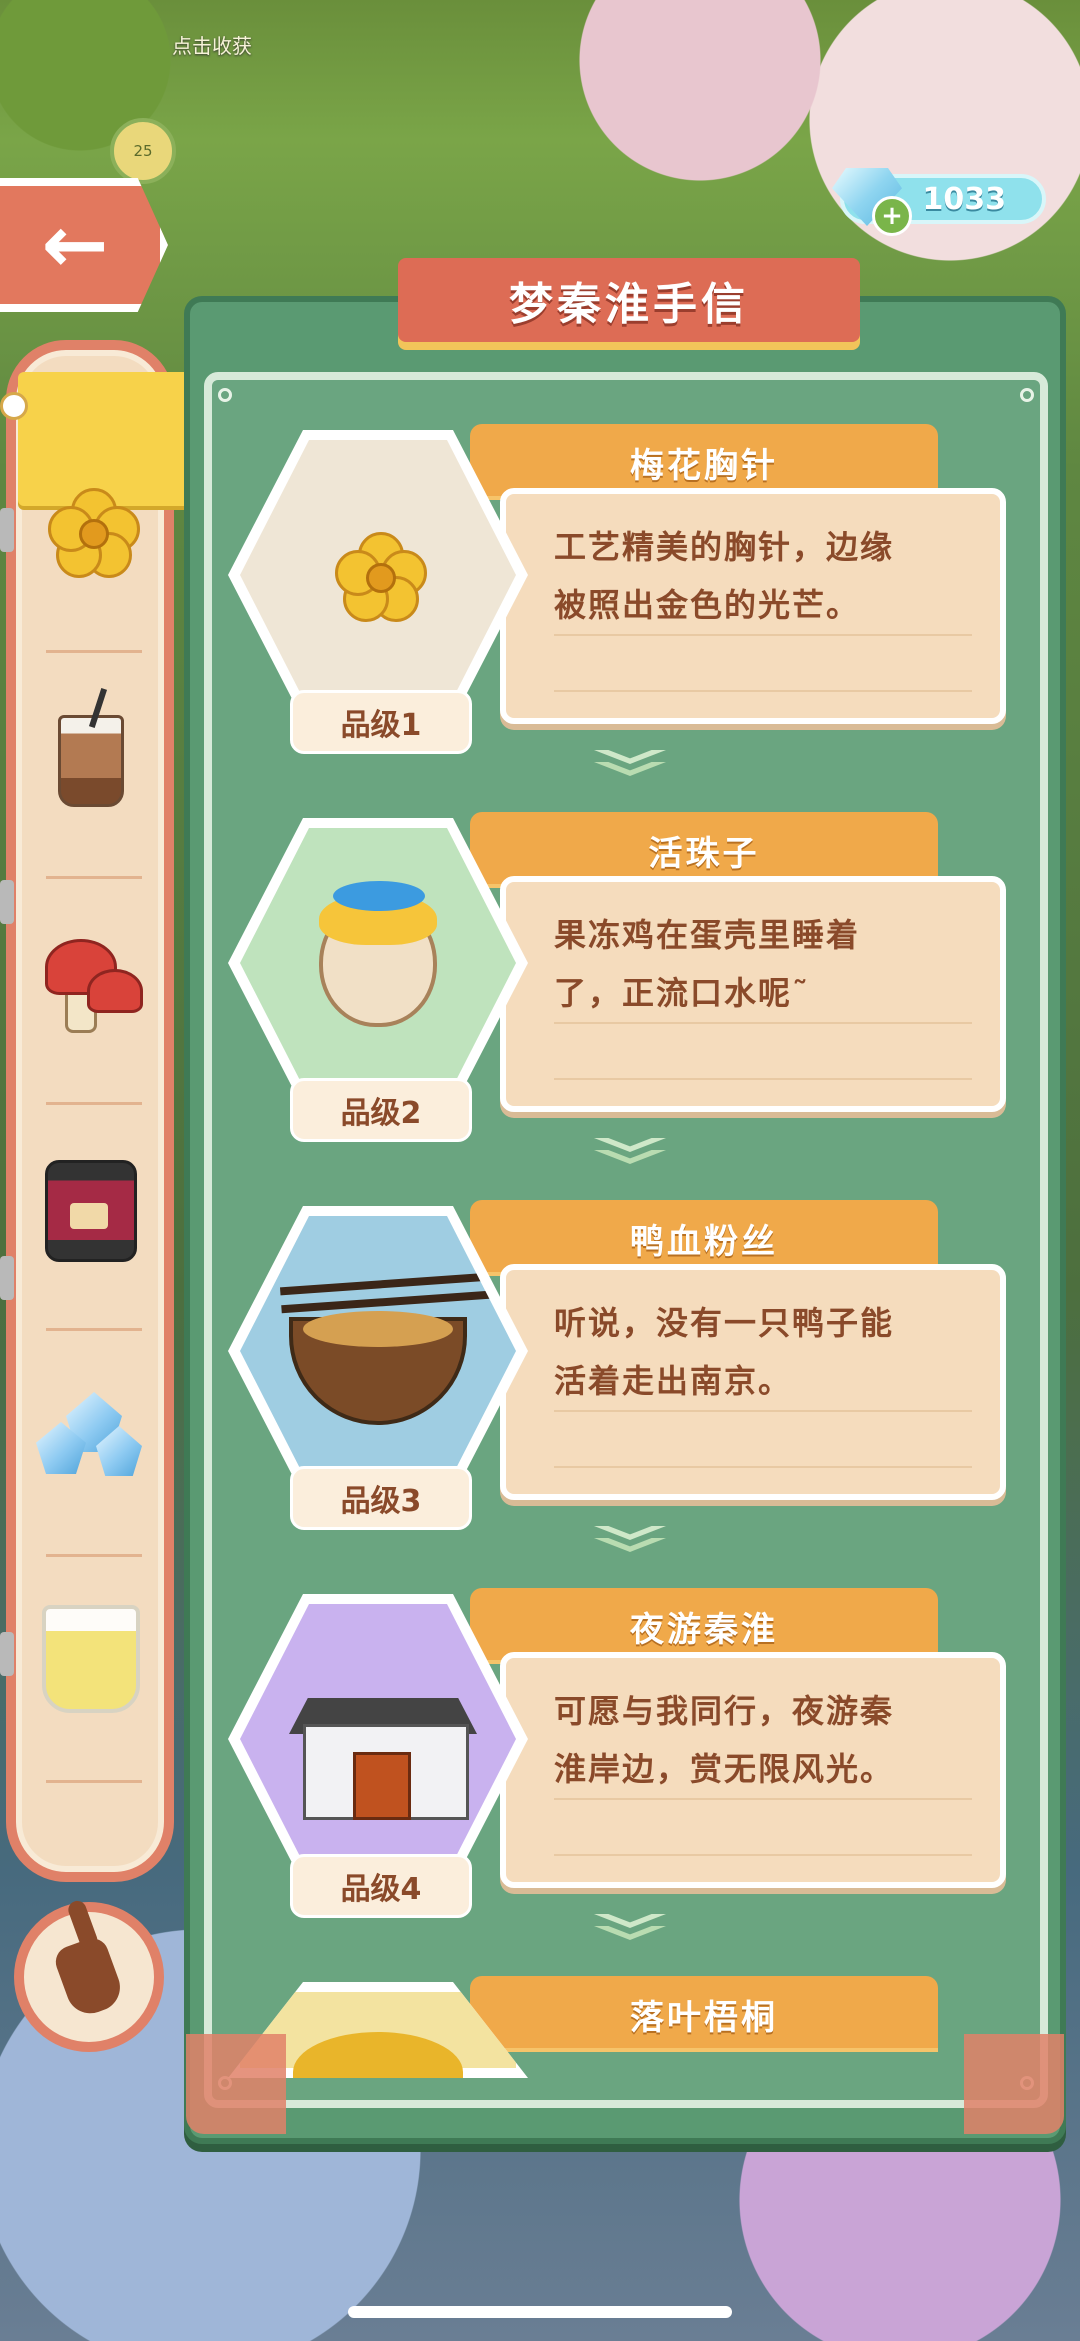  I want to click on grade-badge: 品级4, so click(381, 1886).